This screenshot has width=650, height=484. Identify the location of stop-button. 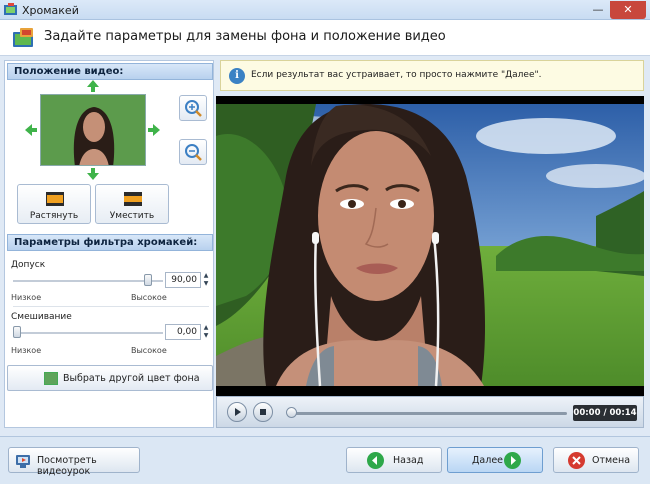
(263, 412).